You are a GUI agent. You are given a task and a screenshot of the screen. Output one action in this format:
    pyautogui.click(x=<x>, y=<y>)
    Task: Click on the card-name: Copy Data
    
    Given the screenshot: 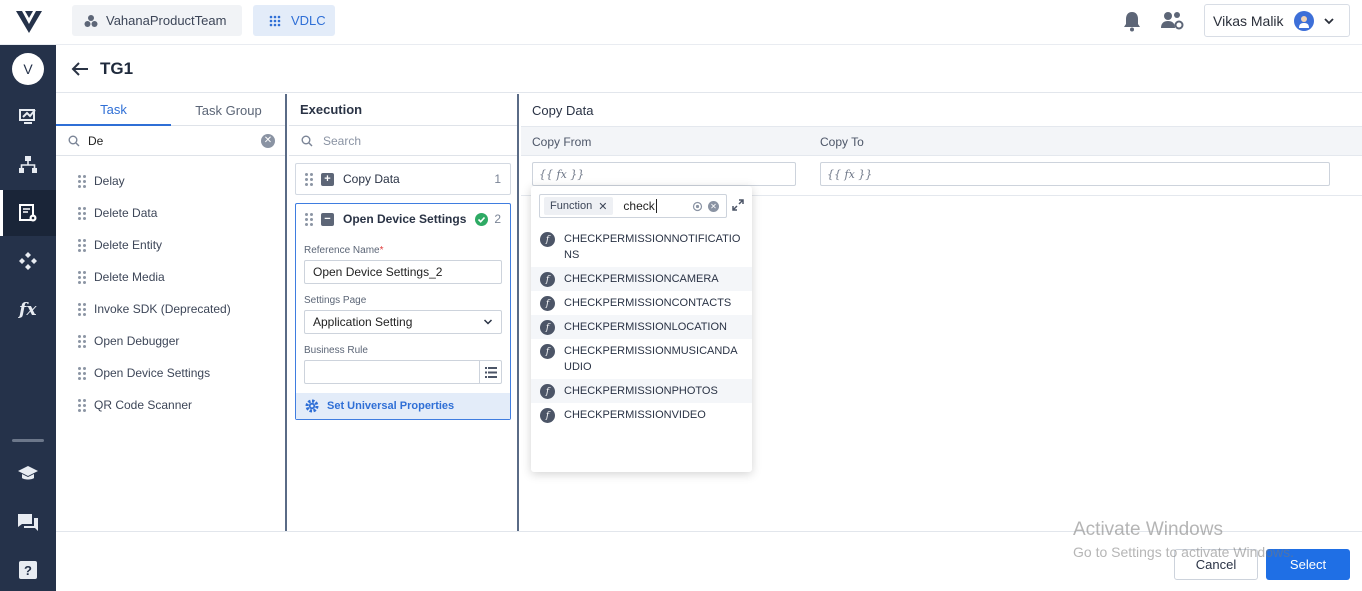 What is the action you would take?
    pyautogui.click(x=371, y=179)
    